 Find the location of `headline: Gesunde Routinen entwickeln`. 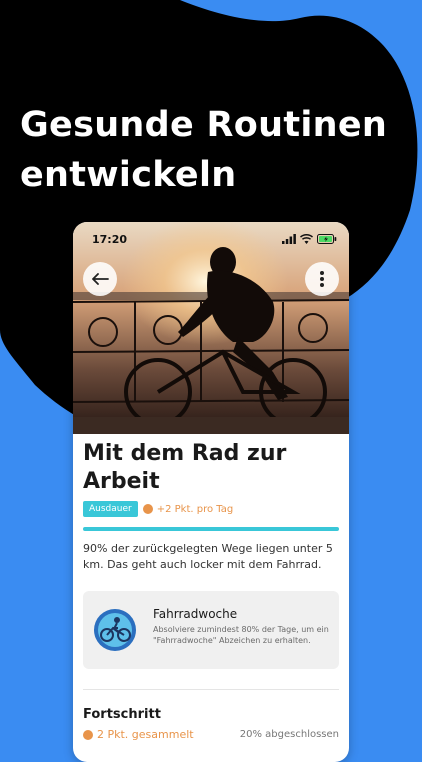

headline: Gesunde Routinen entwickeln is located at coordinates (203, 150).